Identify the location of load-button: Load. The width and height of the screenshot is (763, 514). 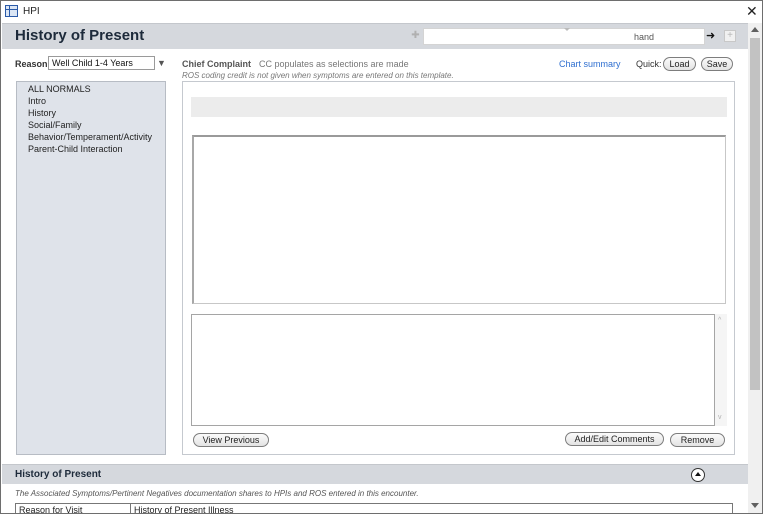
(679, 64).